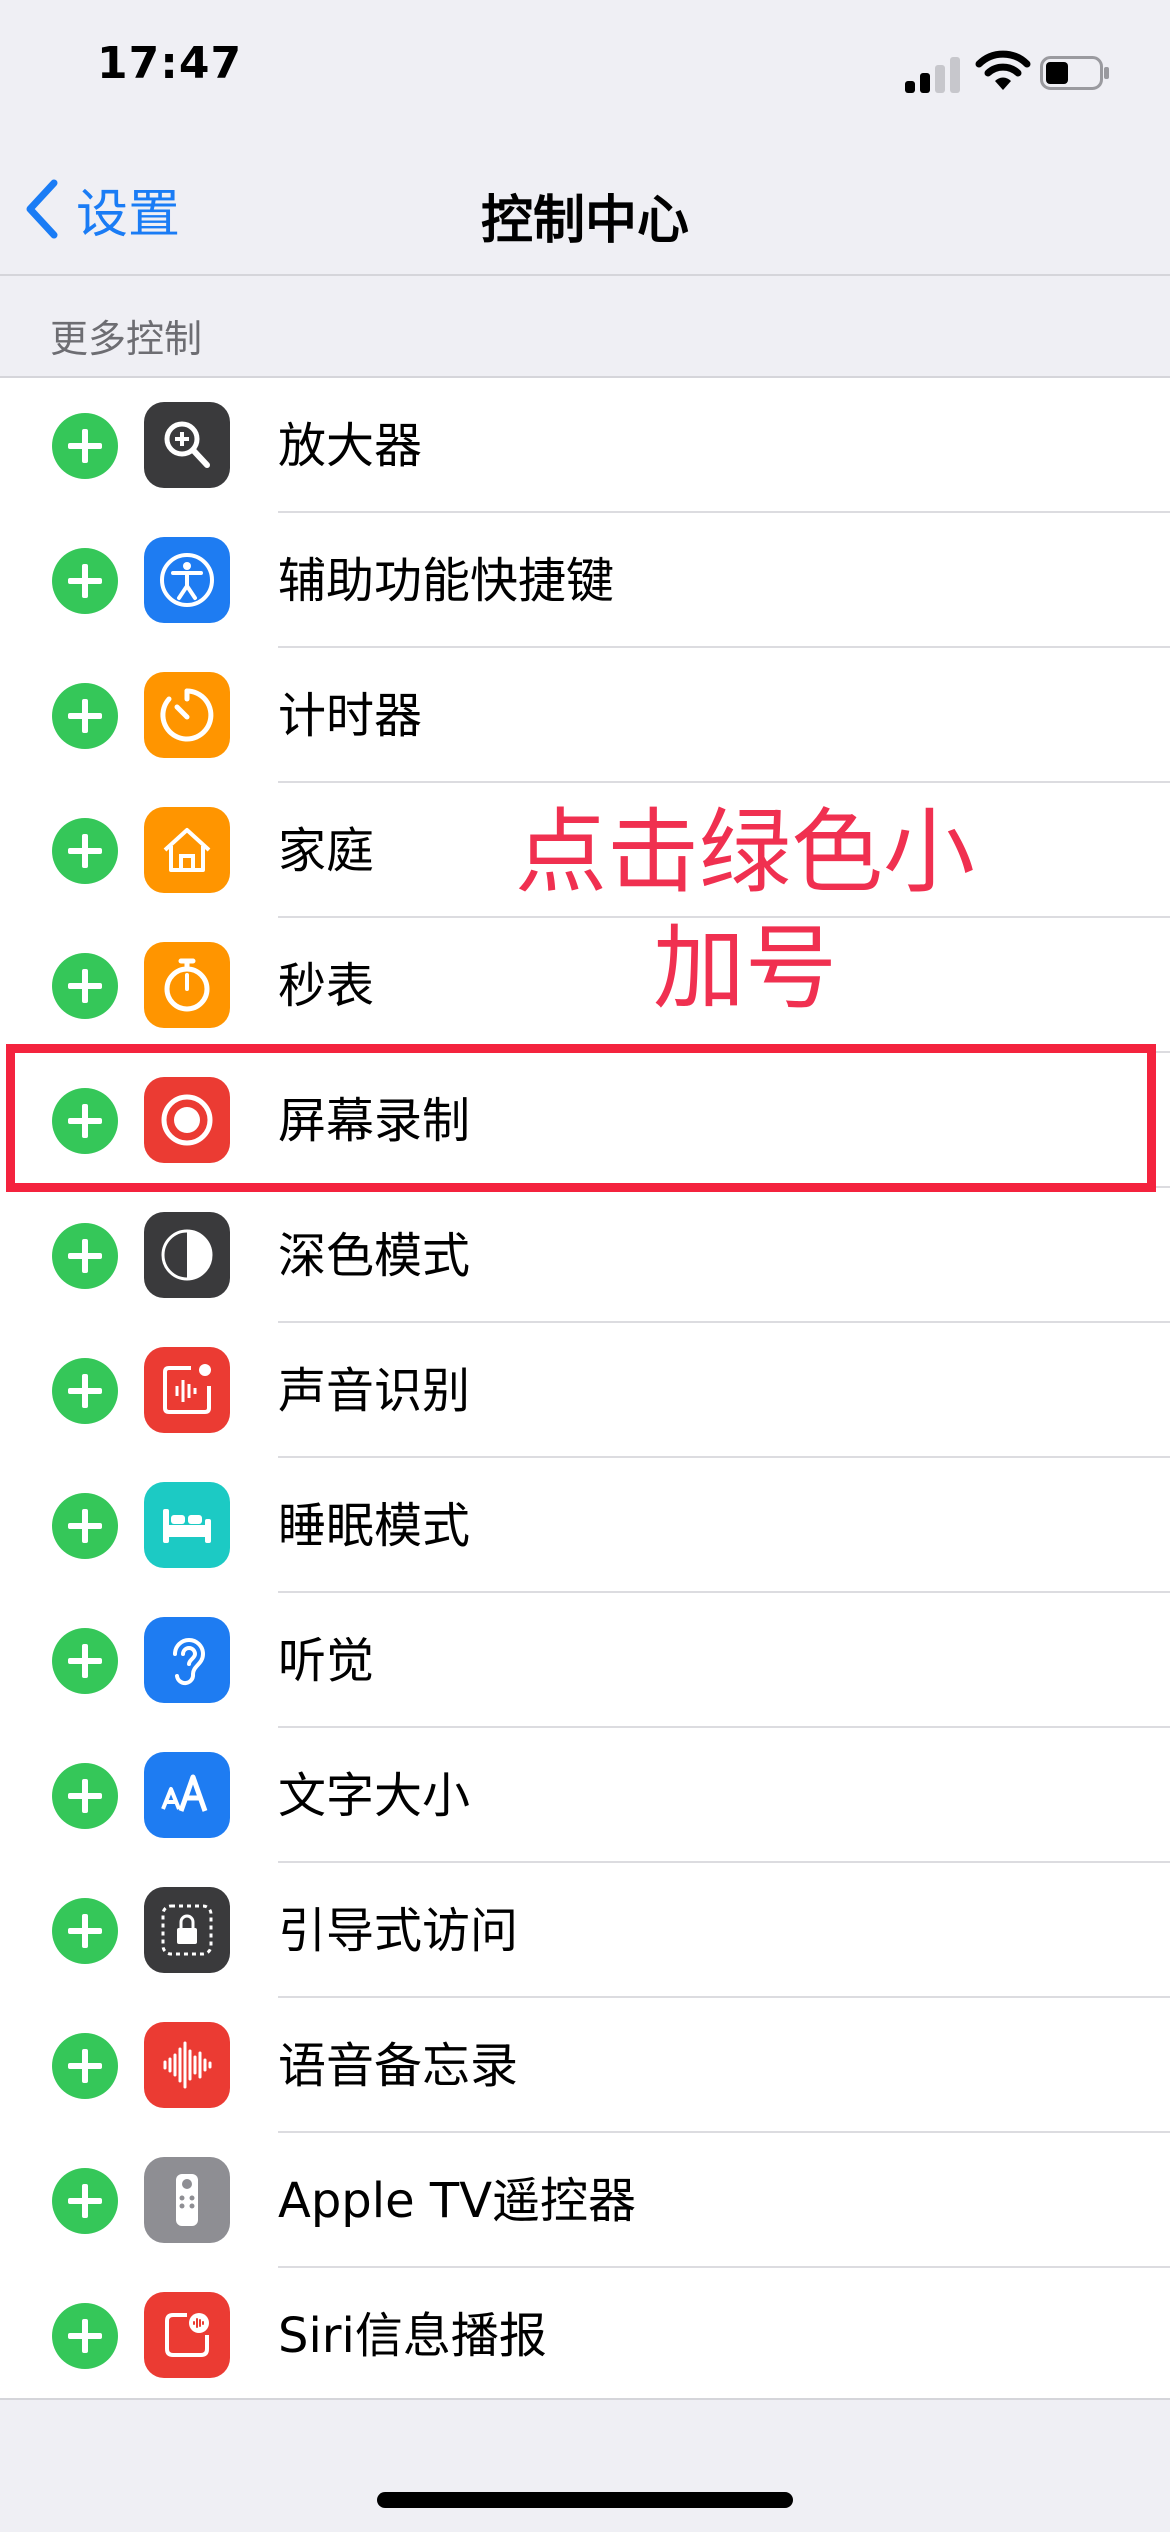 This screenshot has width=1170, height=2532. What do you see at coordinates (581, 1118) in the screenshot?
I see `annotation-highlight-box` at bounding box center [581, 1118].